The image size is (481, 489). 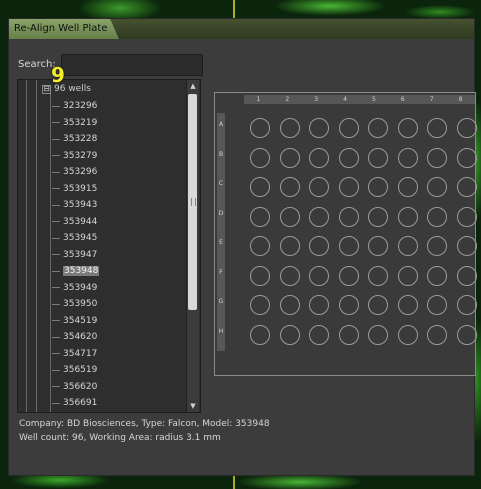 I want to click on well-B3, so click(x=319, y=157).